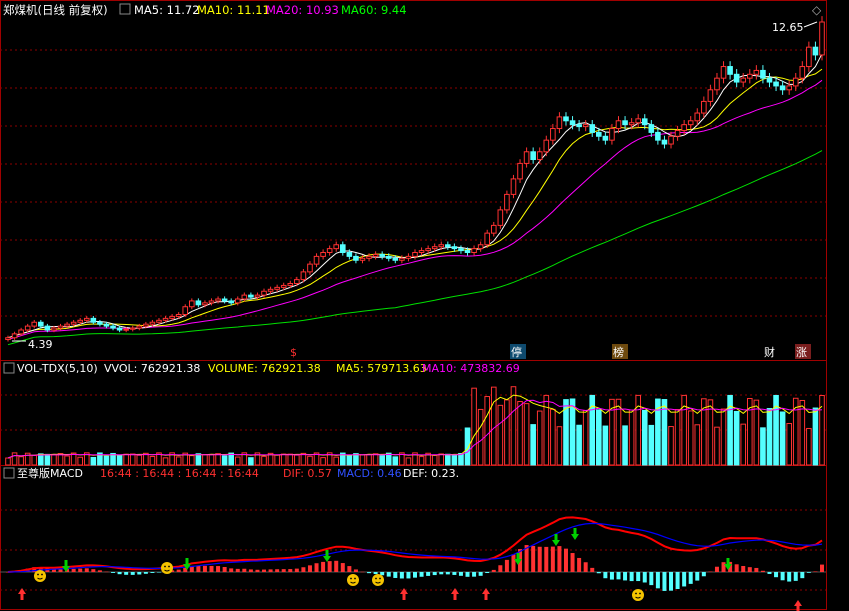  Describe the element at coordinates (9, 368) in the screenshot. I see `vol-collapse-icon` at that location.